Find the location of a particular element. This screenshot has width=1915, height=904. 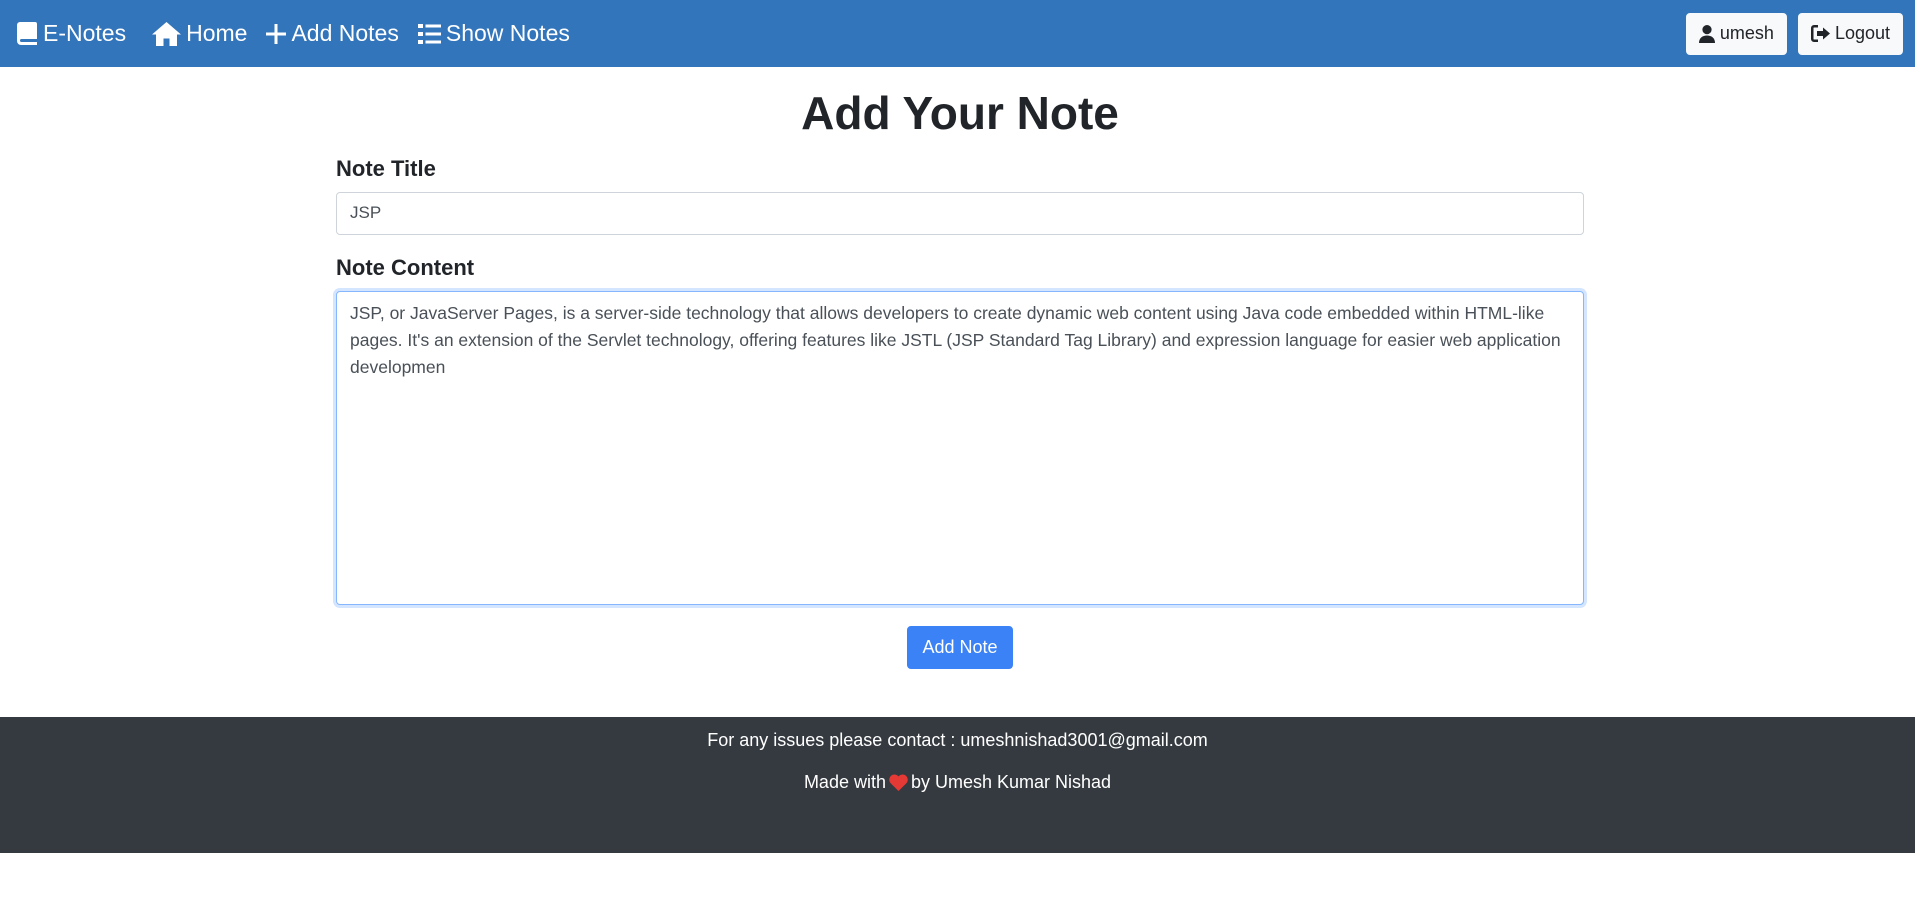

plus-icon is located at coordinates (276, 33).